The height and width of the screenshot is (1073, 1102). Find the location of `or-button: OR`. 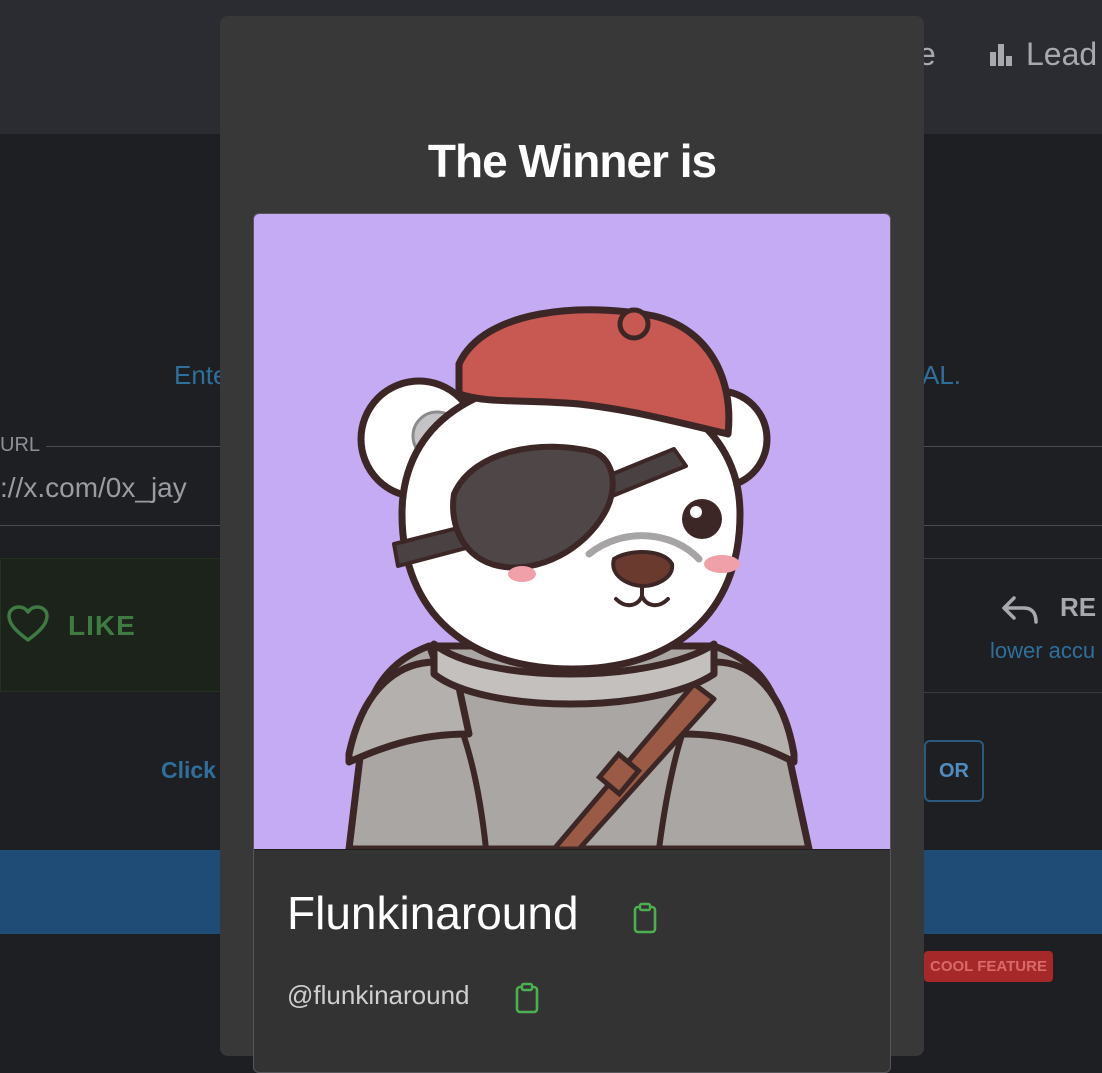

or-button: OR is located at coordinates (954, 771).